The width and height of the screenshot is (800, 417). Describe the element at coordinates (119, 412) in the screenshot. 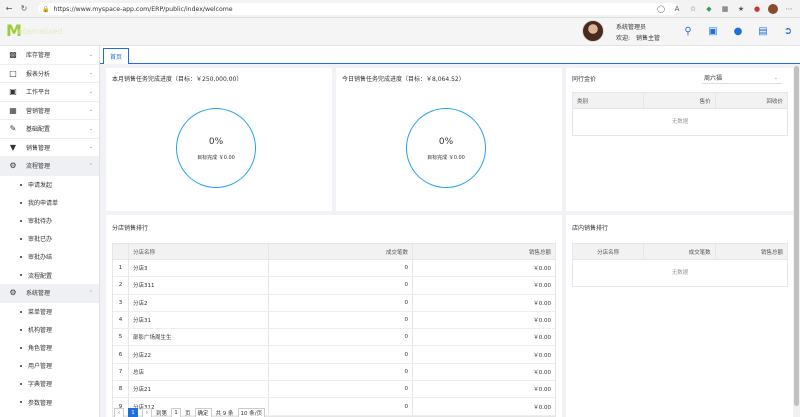

I see `prev-page-button: ‹` at that location.